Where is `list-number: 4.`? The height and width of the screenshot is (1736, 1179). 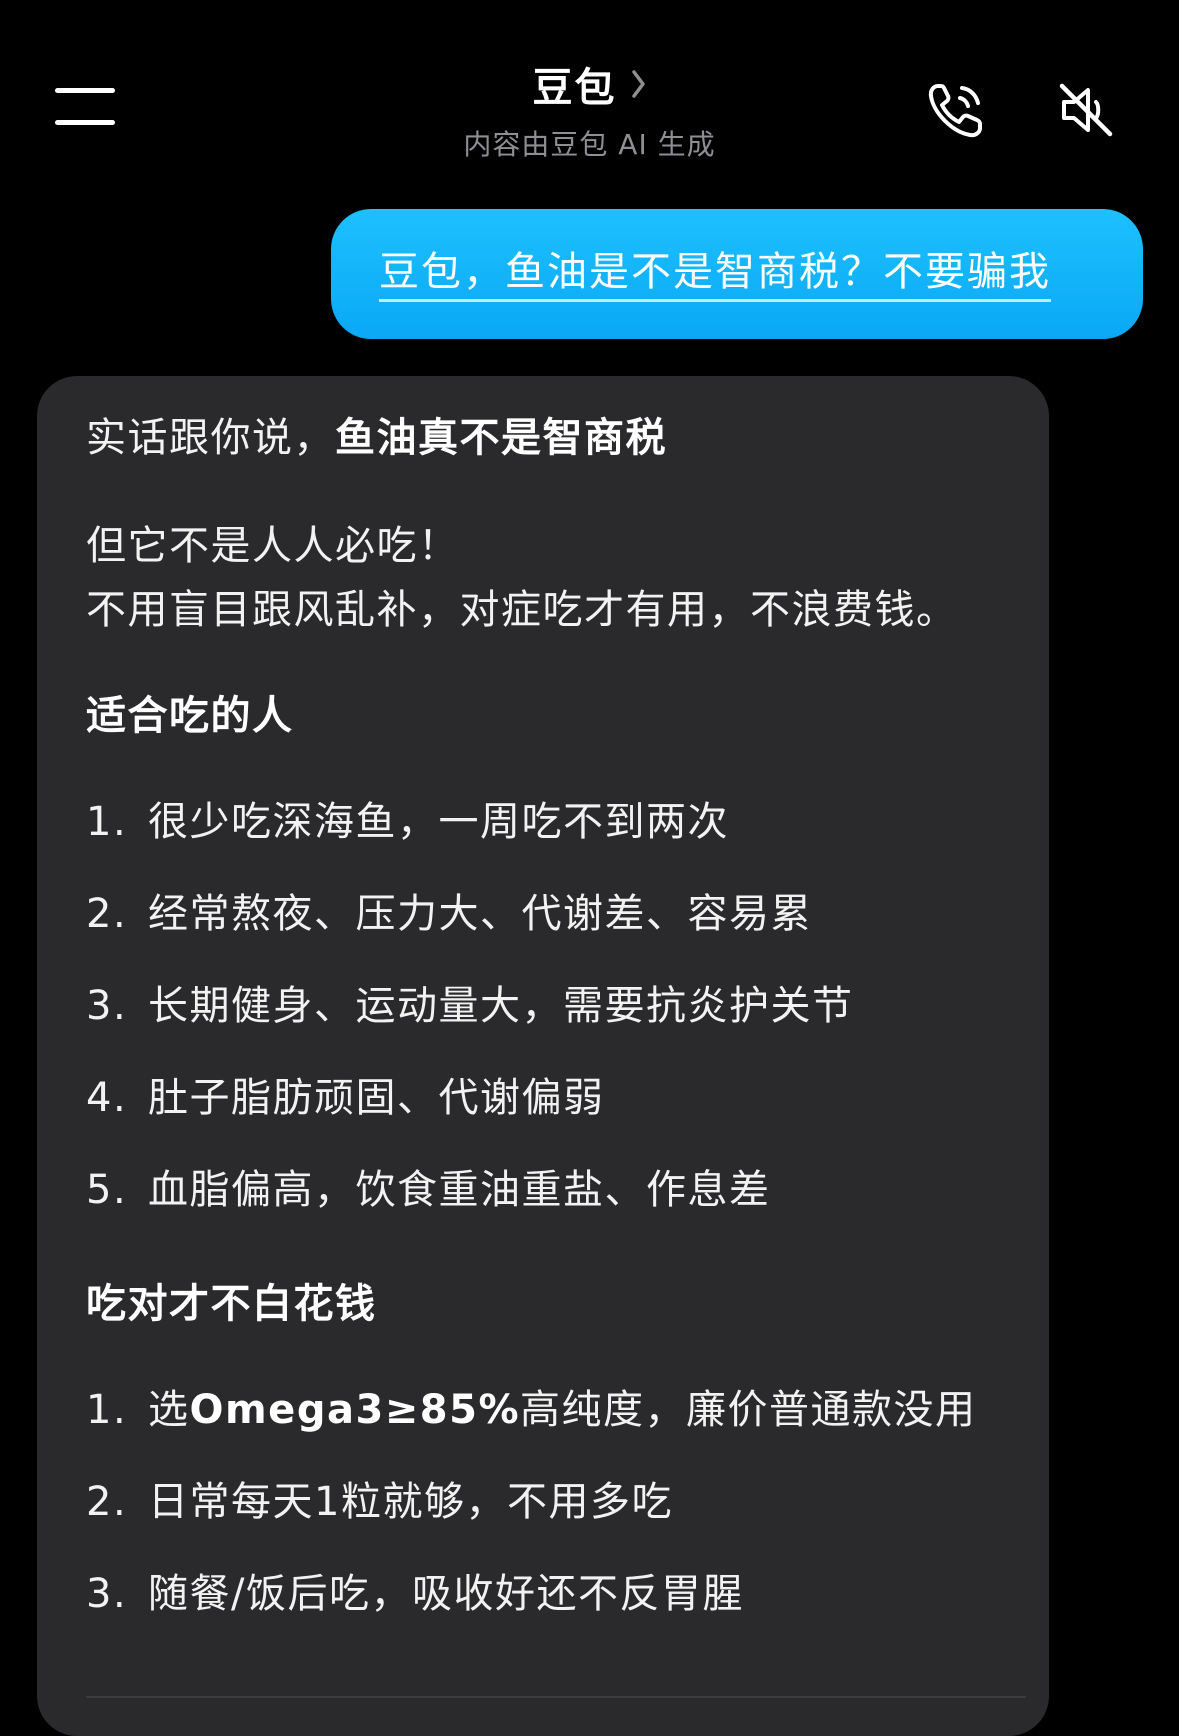
list-number: 4. is located at coordinates (107, 1098).